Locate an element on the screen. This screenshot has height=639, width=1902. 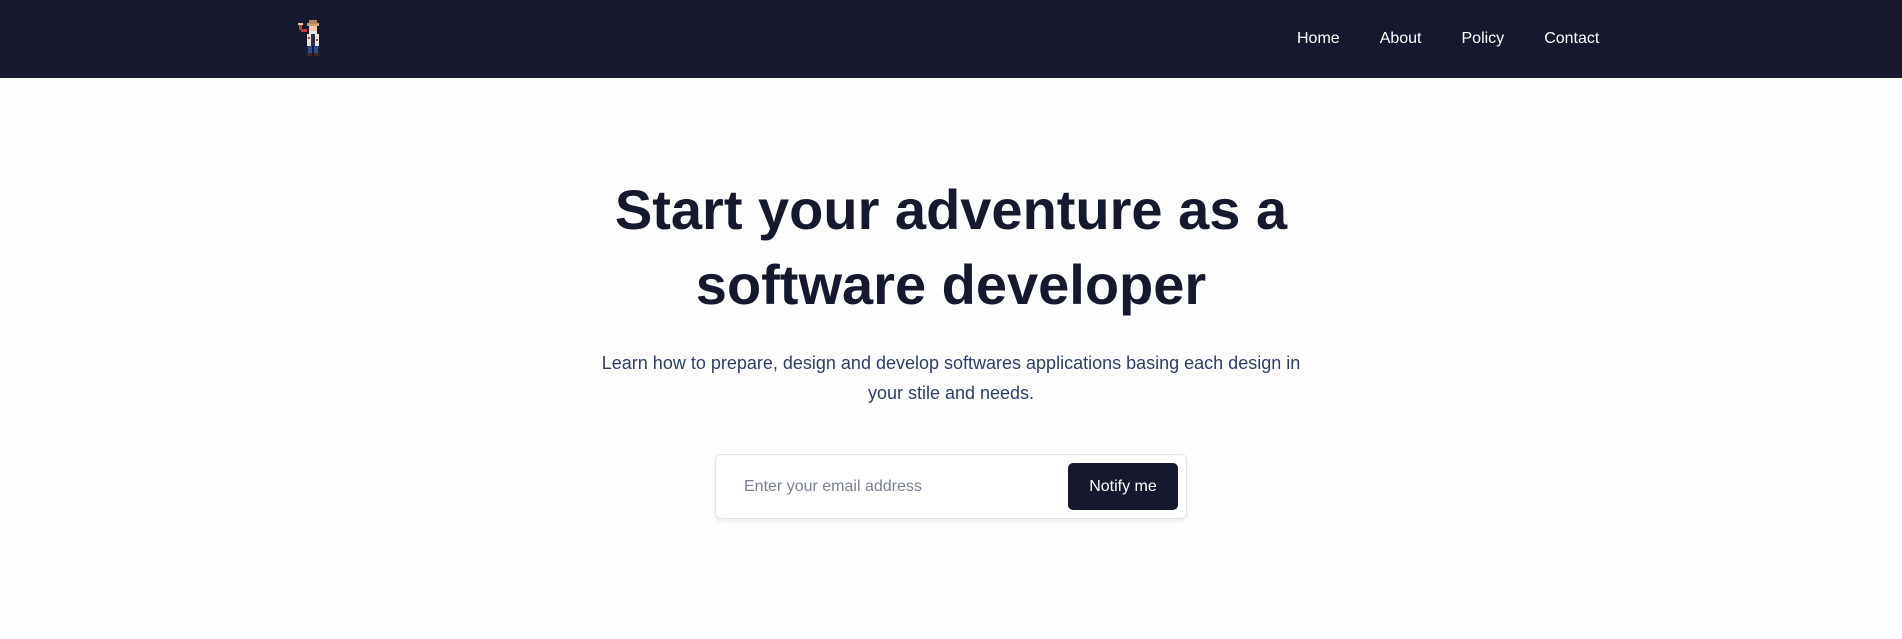
nav-link-home: Home is located at coordinates (1318, 39).